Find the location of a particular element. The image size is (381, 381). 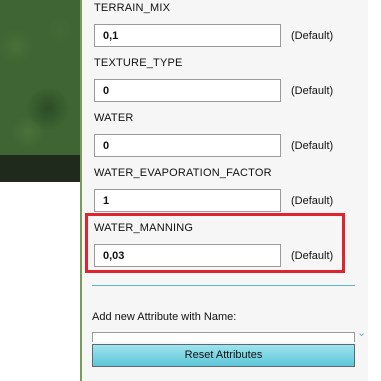

attr-label-texture-type: TEXTURE_TYPE is located at coordinates (138, 63).